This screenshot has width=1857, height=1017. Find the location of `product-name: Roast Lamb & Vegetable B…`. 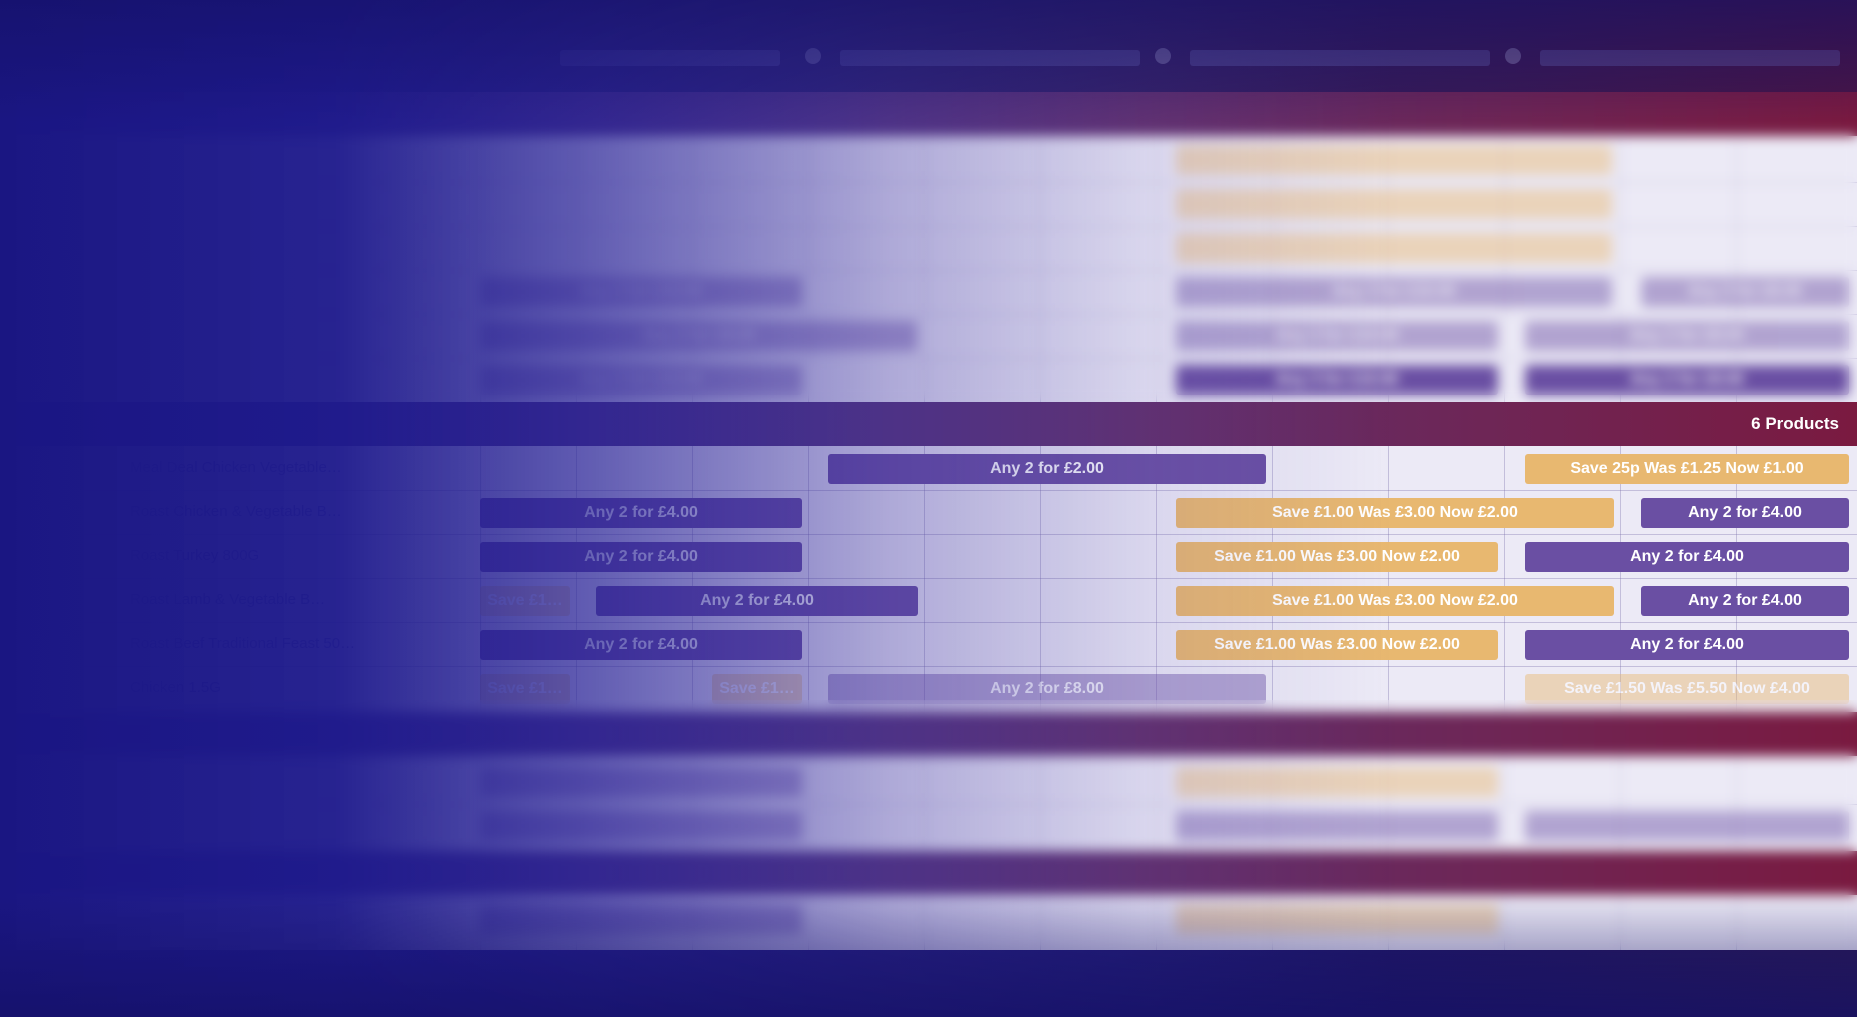

product-name: Roast Lamb & Vegetable B… is located at coordinates (228, 599).